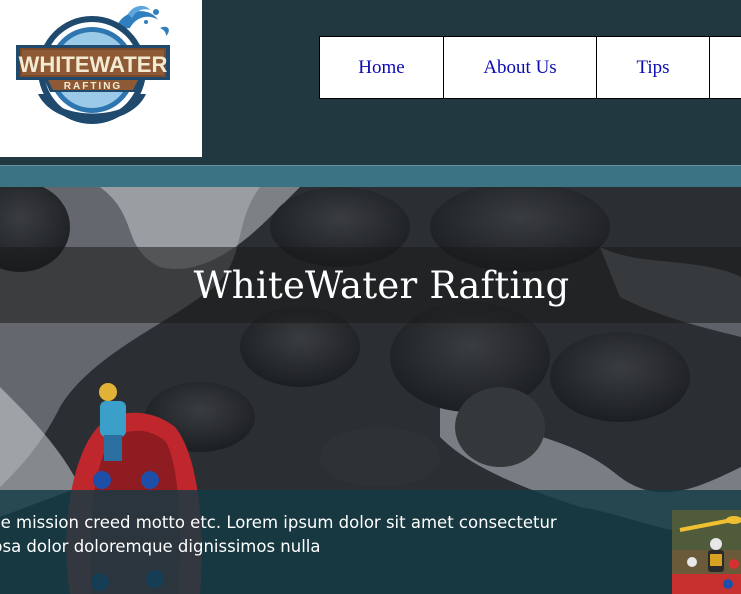  What do you see at coordinates (725, 67) in the screenshot?
I see `nav-item-partial` at bounding box center [725, 67].